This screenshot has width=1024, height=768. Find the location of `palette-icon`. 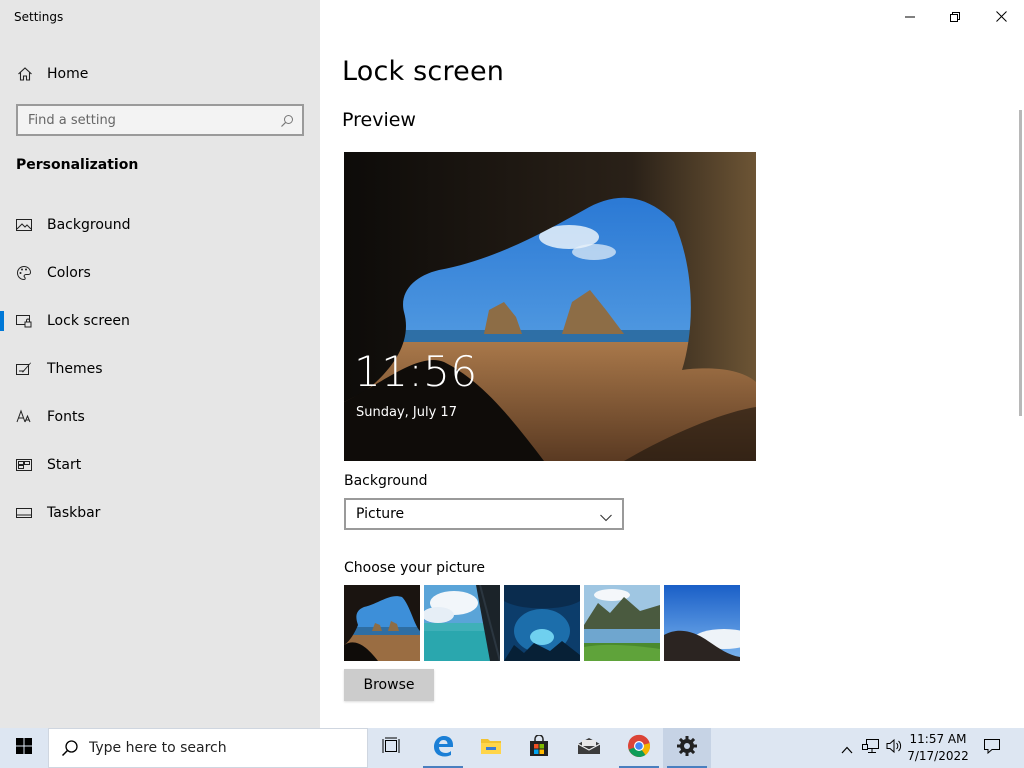

palette-icon is located at coordinates (24, 273).